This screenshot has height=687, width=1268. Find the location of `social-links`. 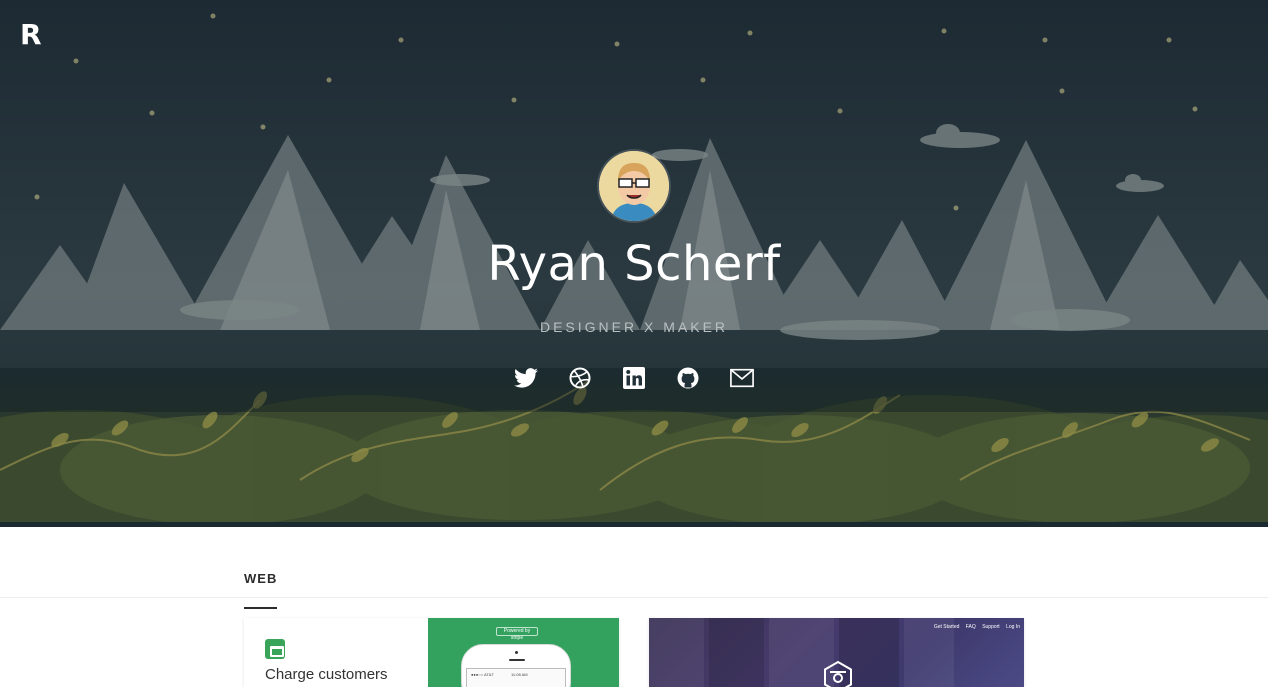

social-links is located at coordinates (635, 378).